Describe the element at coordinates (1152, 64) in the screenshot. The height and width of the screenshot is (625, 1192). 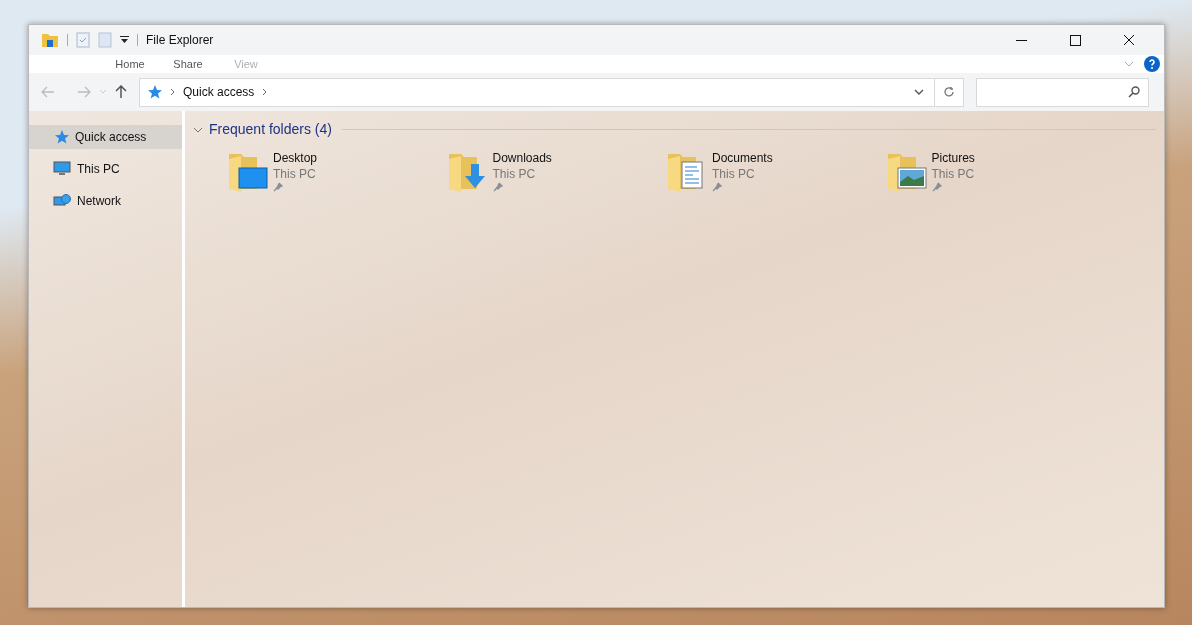
I see `help-icon` at that location.